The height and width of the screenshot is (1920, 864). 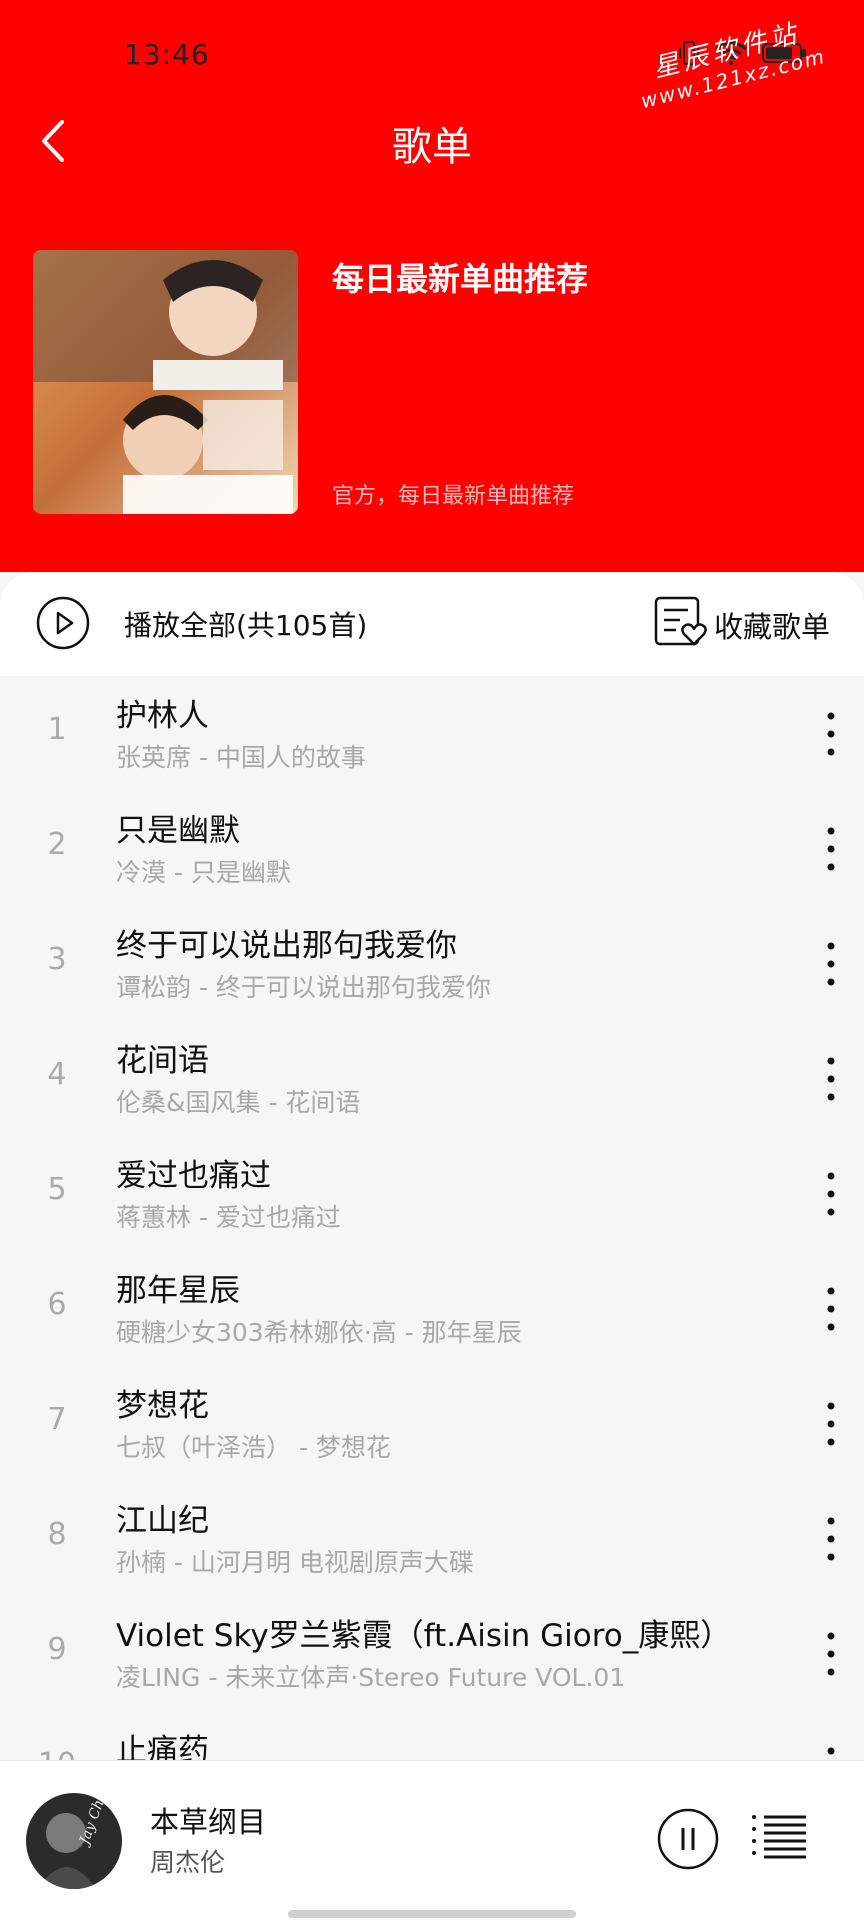 What do you see at coordinates (57, 1649) in the screenshot?
I see `song-index: 9` at bounding box center [57, 1649].